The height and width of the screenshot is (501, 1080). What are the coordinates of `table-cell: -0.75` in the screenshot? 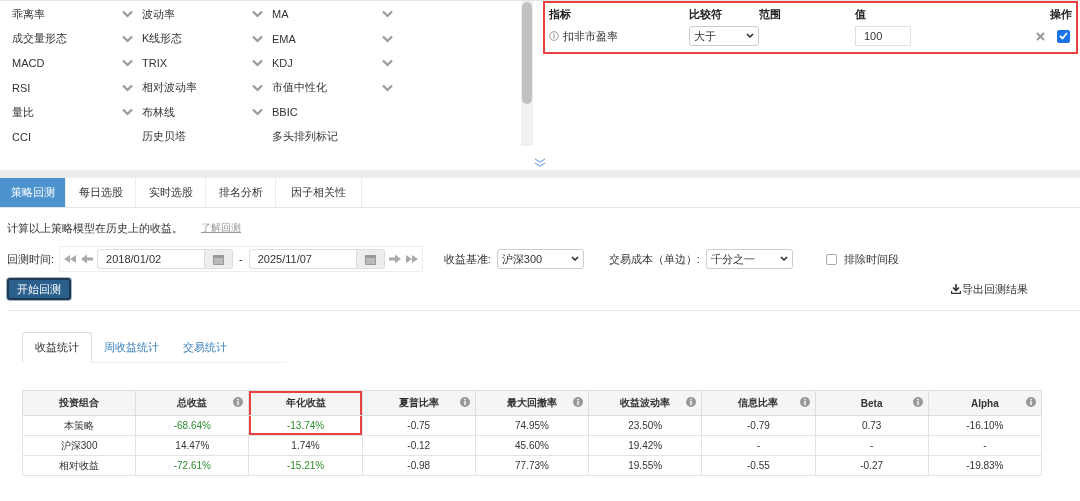 It's located at (419, 425).